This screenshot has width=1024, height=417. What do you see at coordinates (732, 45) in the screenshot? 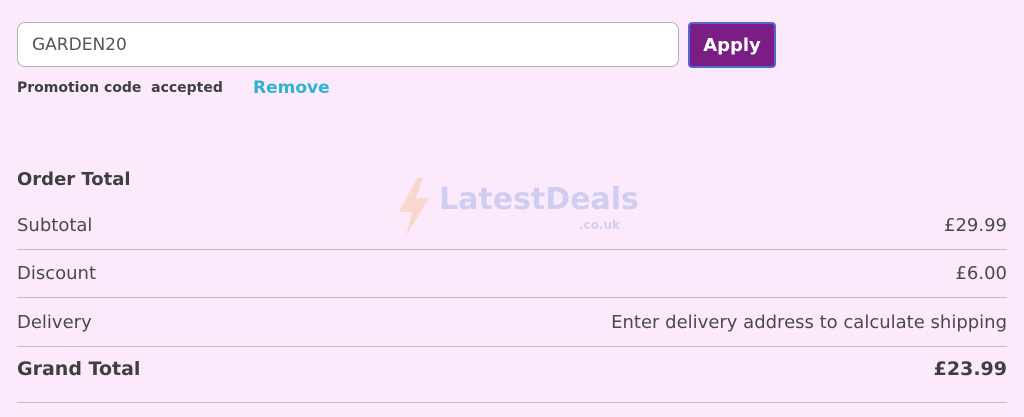
I see `apply-button: Apply` at bounding box center [732, 45].